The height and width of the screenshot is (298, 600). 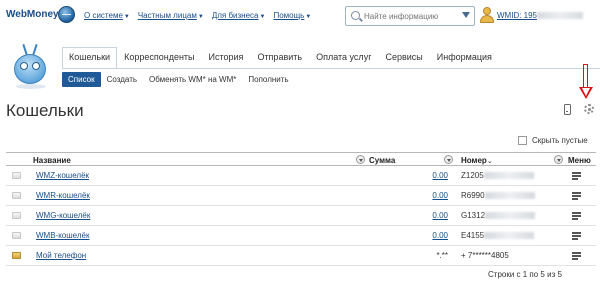 I want to click on column-name: Название, so click(x=52, y=160).